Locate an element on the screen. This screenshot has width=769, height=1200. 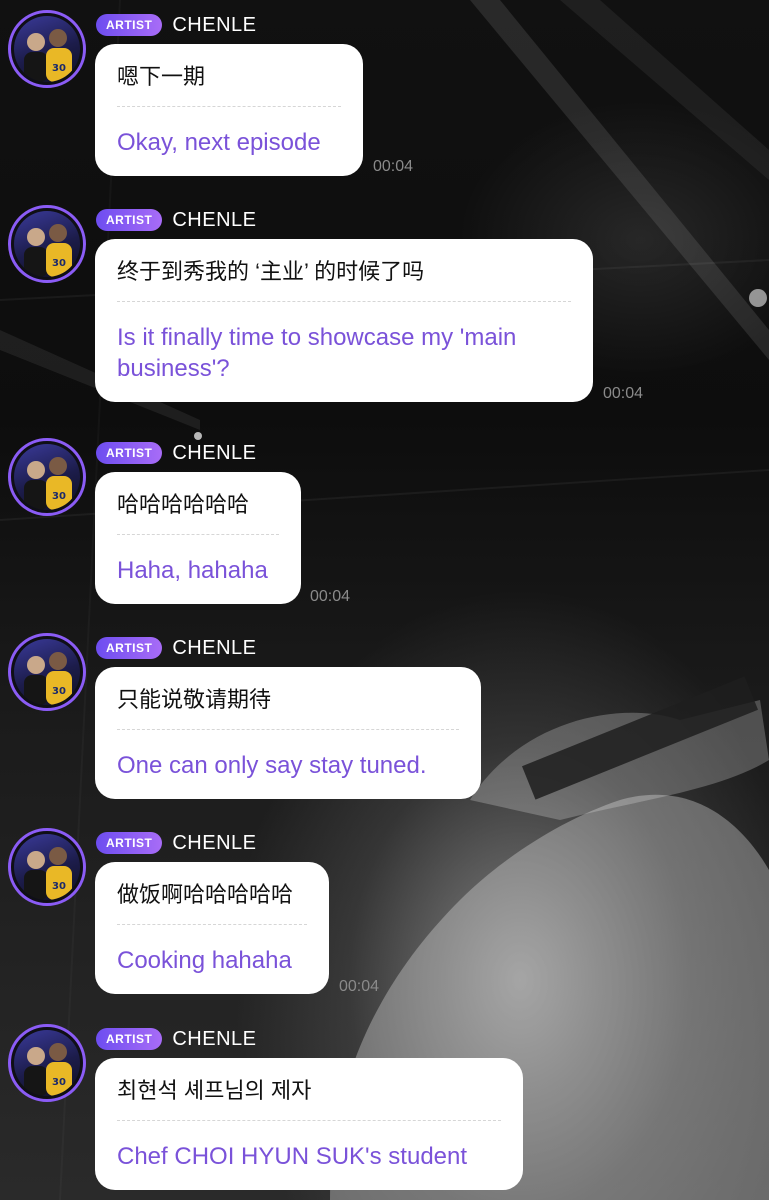
translated-text: One can only say stay tuned. is located at coordinates (272, 765).